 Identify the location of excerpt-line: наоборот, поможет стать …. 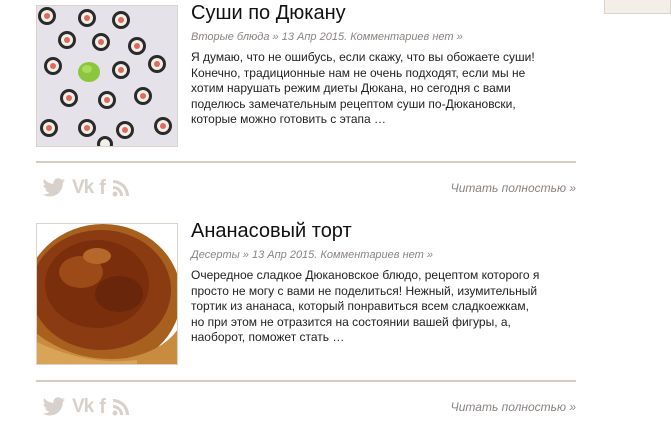
(268, 337).